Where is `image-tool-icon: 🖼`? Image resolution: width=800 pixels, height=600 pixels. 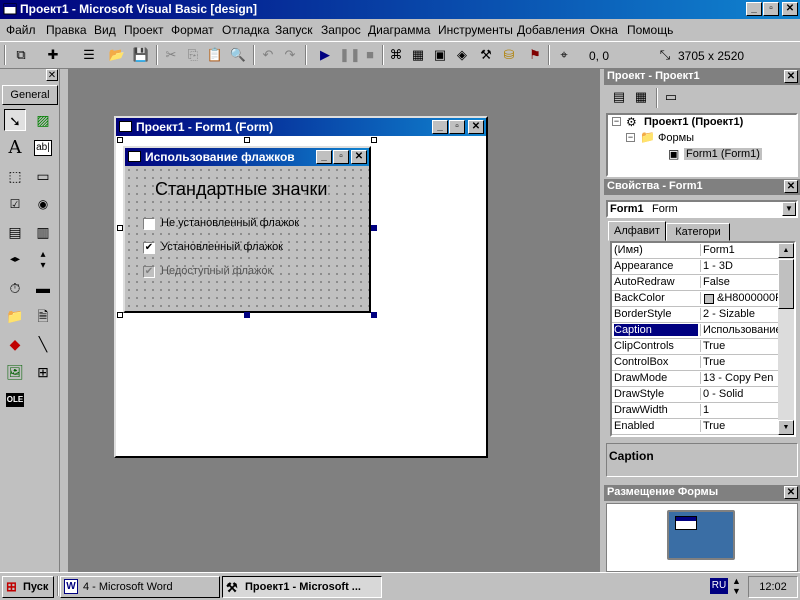
image-tool-icon: 🖼 is located at coordinates (15, 372).